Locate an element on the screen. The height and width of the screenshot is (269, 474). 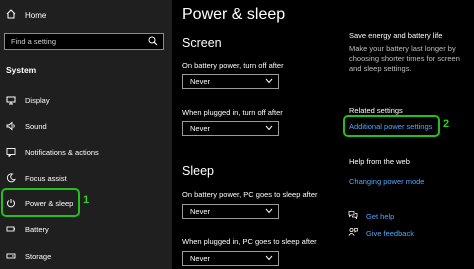
help-from-web-heading: Help from the web is located at coordinates (379, 161).